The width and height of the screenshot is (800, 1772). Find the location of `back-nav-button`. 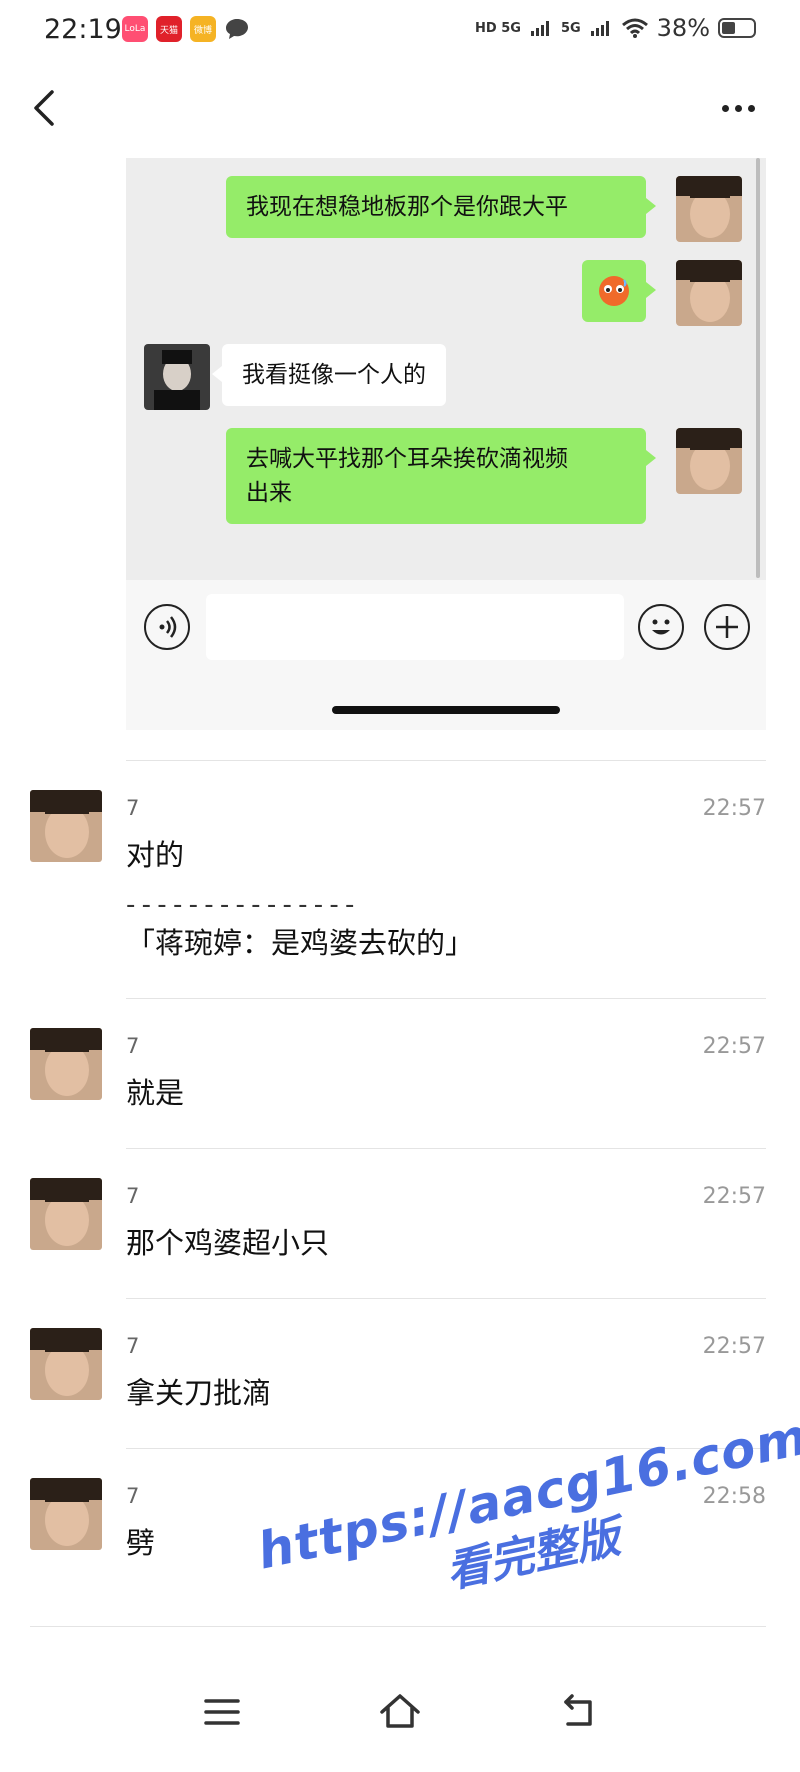

back-nav-button is located at coordinates (578, 1712).